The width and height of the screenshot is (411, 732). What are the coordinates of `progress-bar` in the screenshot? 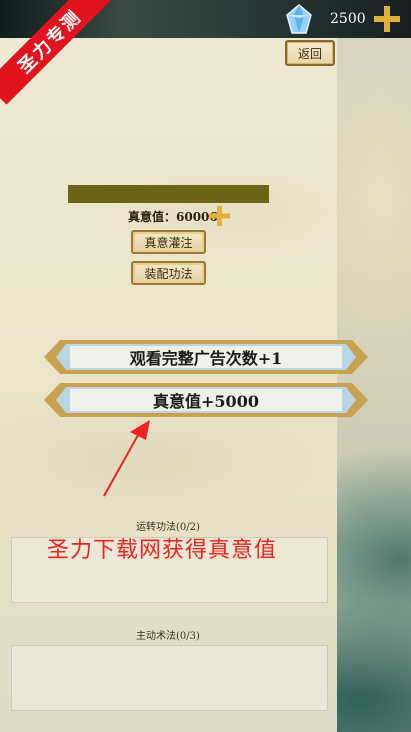 It's located at (168, 194).